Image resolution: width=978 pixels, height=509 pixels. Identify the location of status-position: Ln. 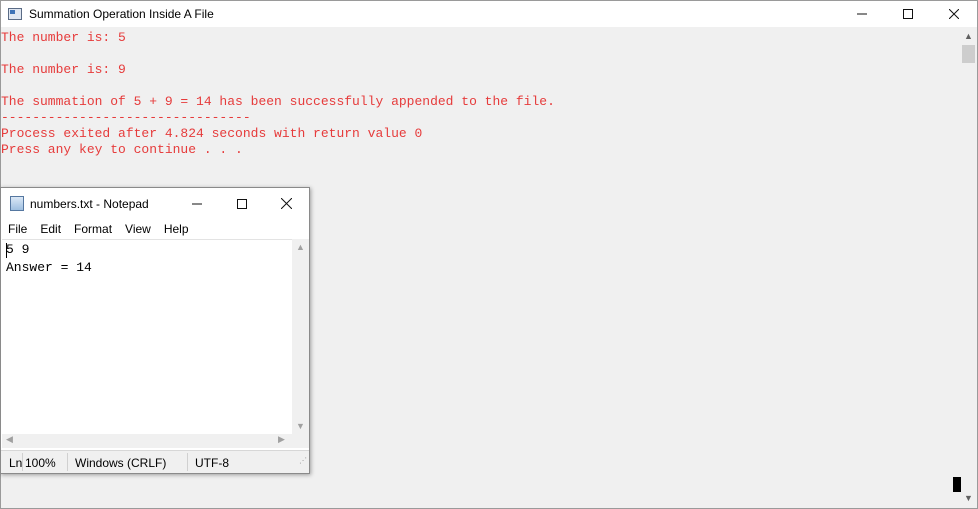
(16, 463).